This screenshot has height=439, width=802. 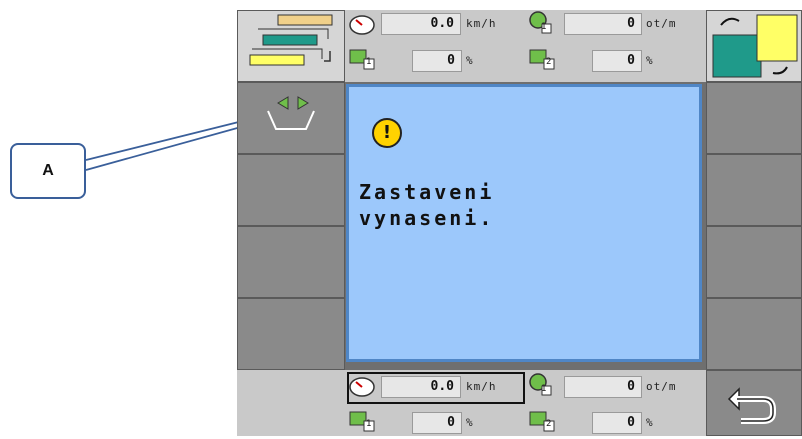 What do you see at coordinates (369, 62) in the screenshot?
I see `top-motor1-index: 1` at bounding box center [369, 62].